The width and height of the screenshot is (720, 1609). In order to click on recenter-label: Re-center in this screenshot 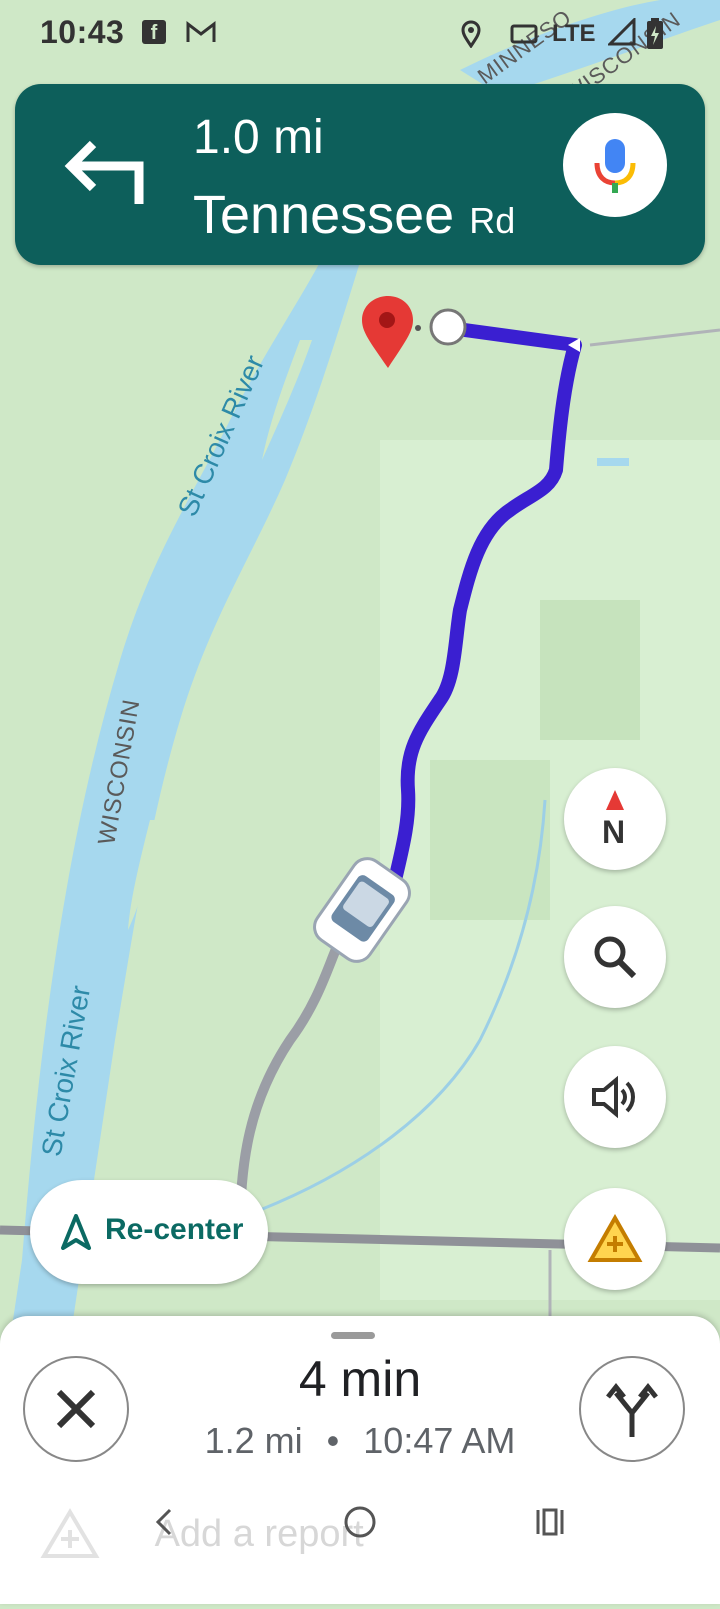, I will do `click(174, 1229)`.